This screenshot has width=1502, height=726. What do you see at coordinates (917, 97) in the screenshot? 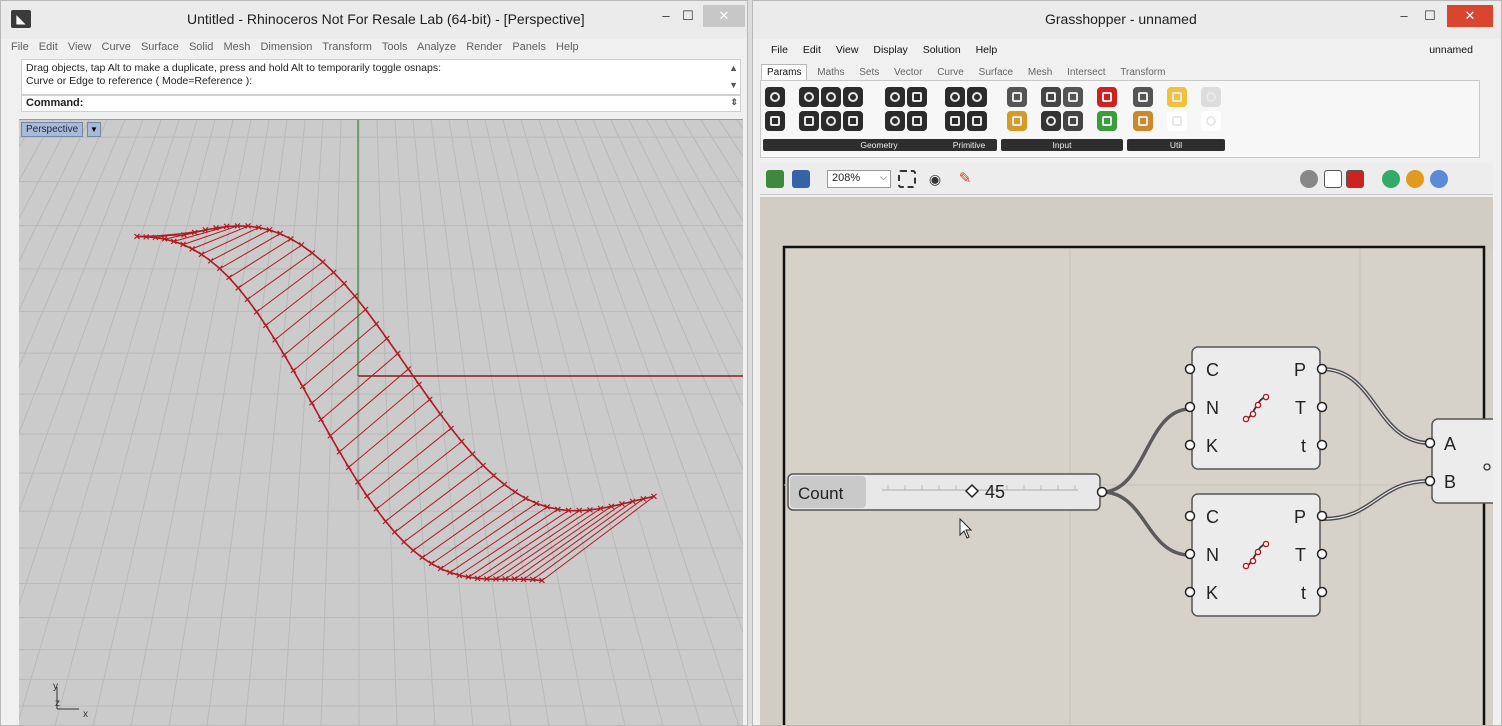
I see `twisted-box-param-icon` at bounding box center [917, 97].